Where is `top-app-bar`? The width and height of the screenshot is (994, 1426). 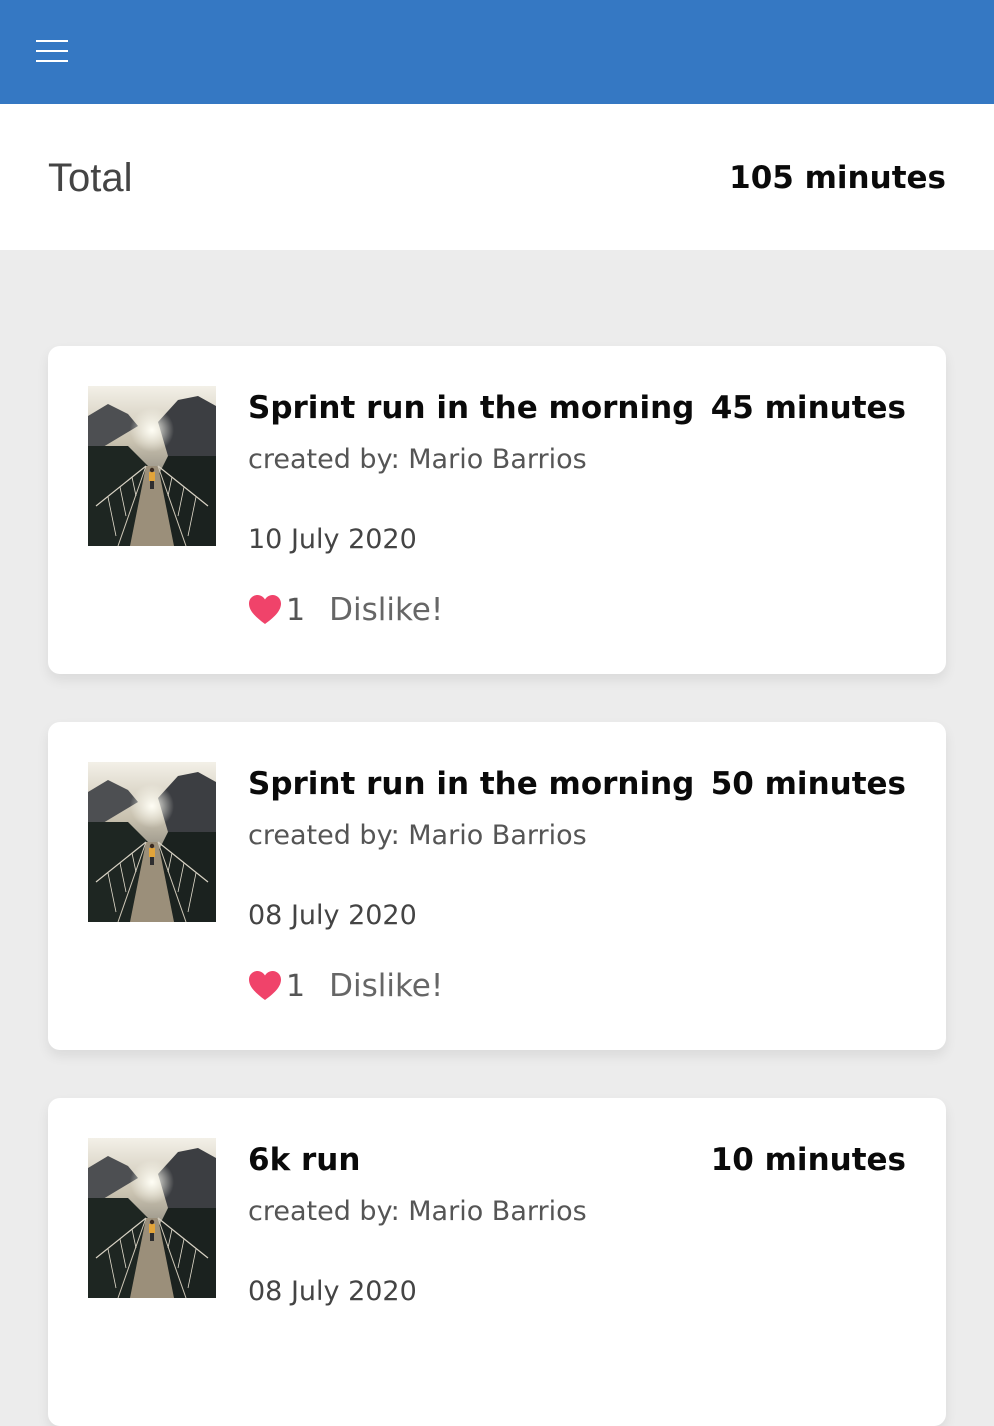 top-app-bar is located at coordinates (497, 52).